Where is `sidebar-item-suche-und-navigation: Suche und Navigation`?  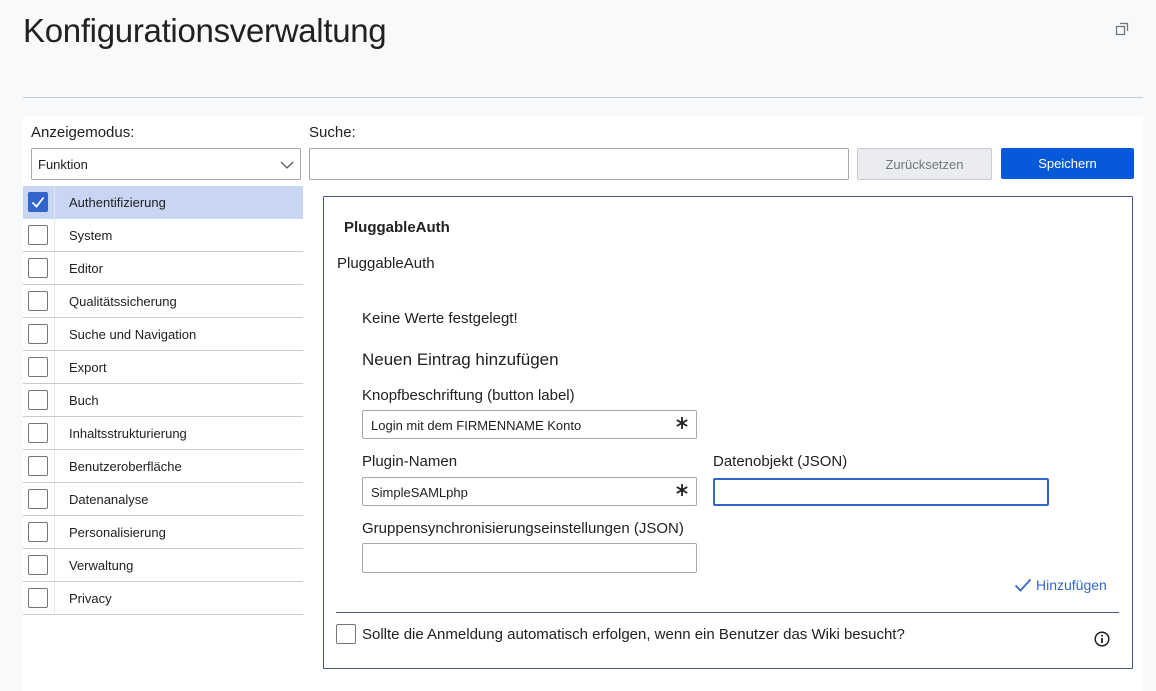 sidebar-item-suche-und-navigation: Suche und Navigation is located at coordinates (163, 334).